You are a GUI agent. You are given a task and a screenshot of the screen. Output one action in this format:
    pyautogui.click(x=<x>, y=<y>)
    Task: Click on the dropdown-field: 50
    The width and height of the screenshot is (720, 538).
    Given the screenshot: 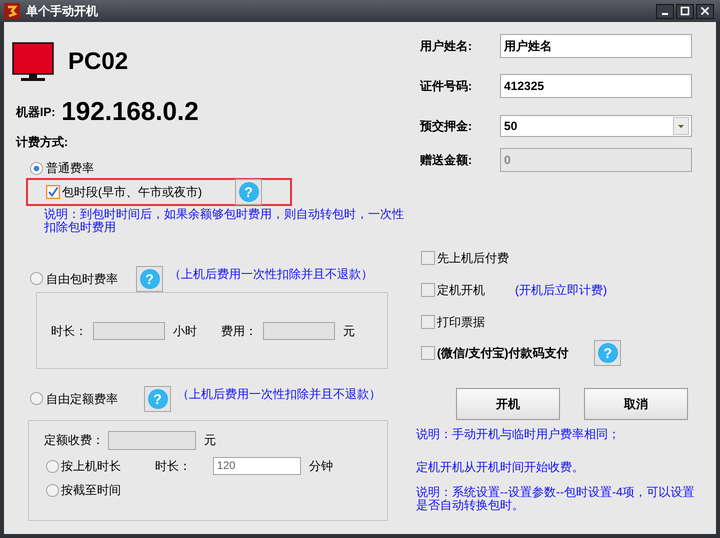 What is the action you would take?
    pyautogui.click(x=596, y=126)
    